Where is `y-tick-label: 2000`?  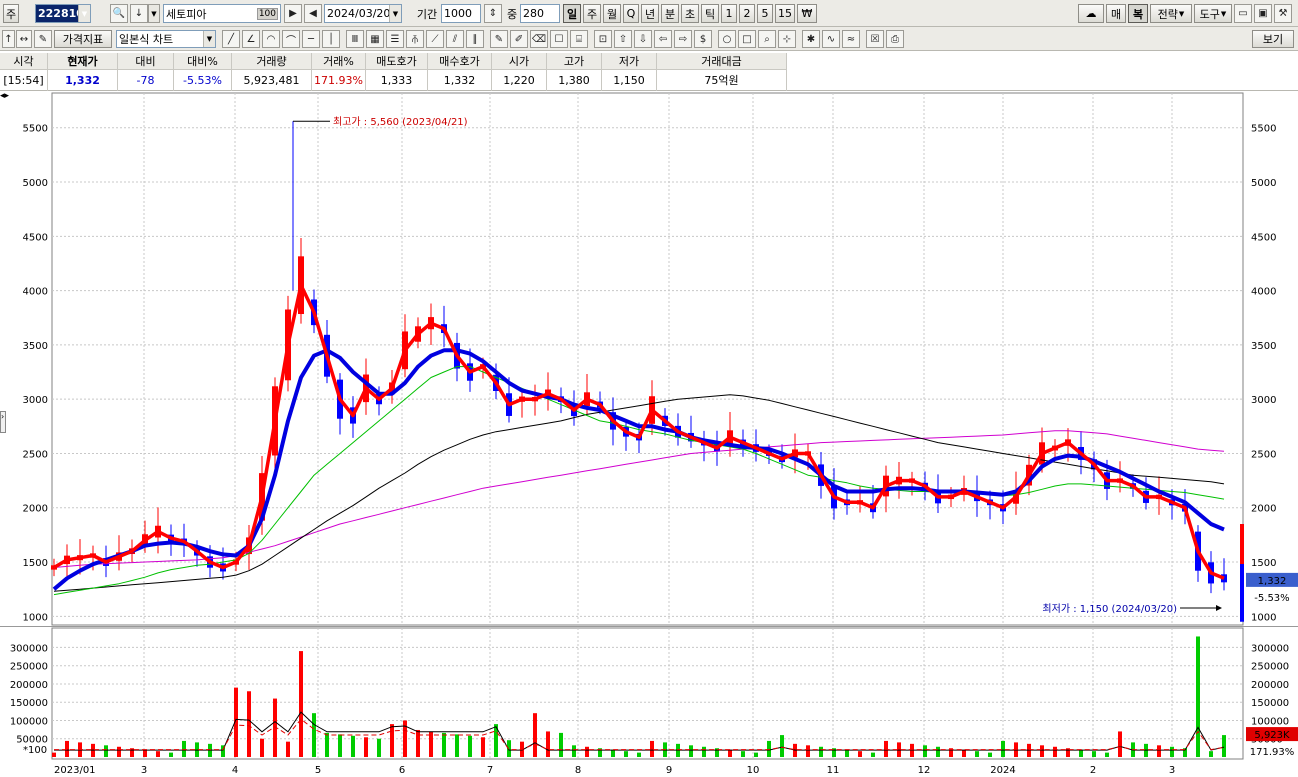
y-tick-label: 2000 is located at coordinates (35, 509).